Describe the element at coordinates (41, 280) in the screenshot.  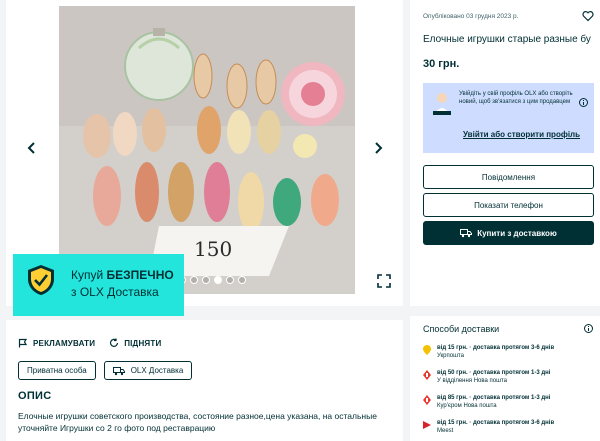
I see `shield-check-icon` at that location.